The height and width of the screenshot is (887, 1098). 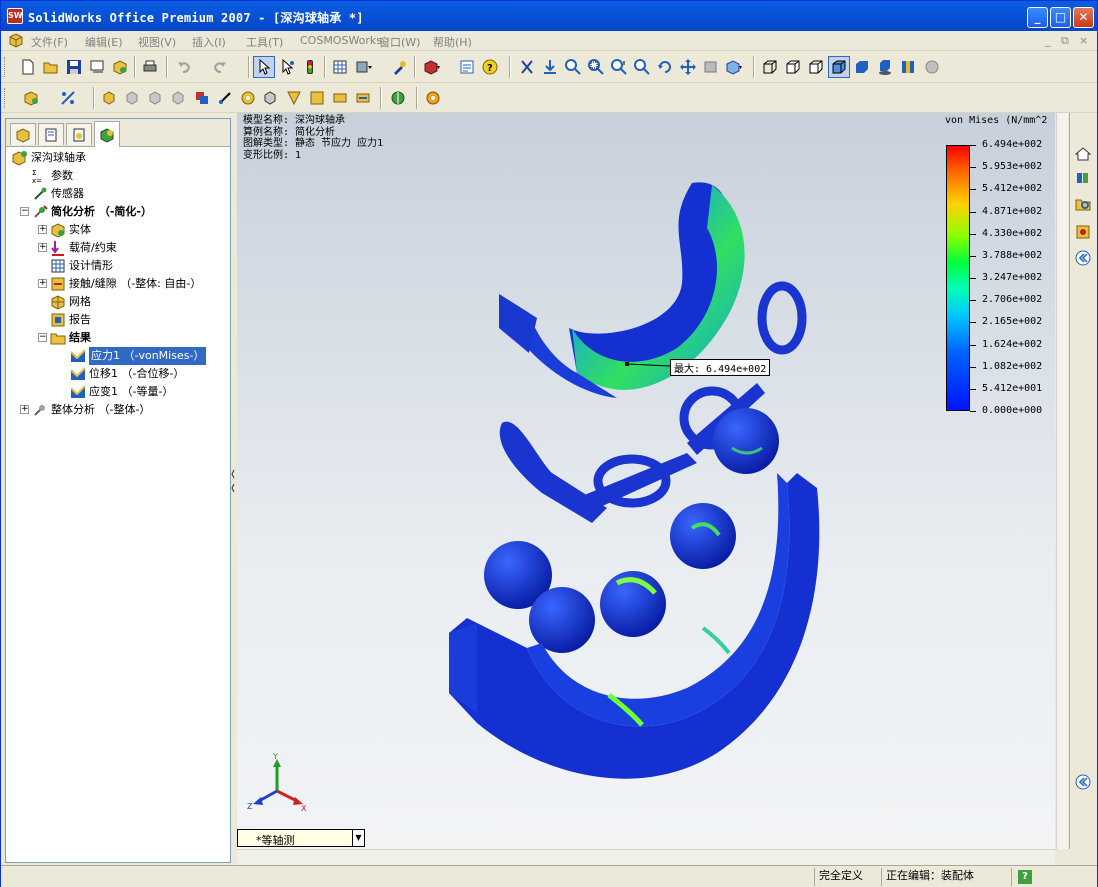 I want to click on file-explorer-icon, so click(x=1083, y=204).